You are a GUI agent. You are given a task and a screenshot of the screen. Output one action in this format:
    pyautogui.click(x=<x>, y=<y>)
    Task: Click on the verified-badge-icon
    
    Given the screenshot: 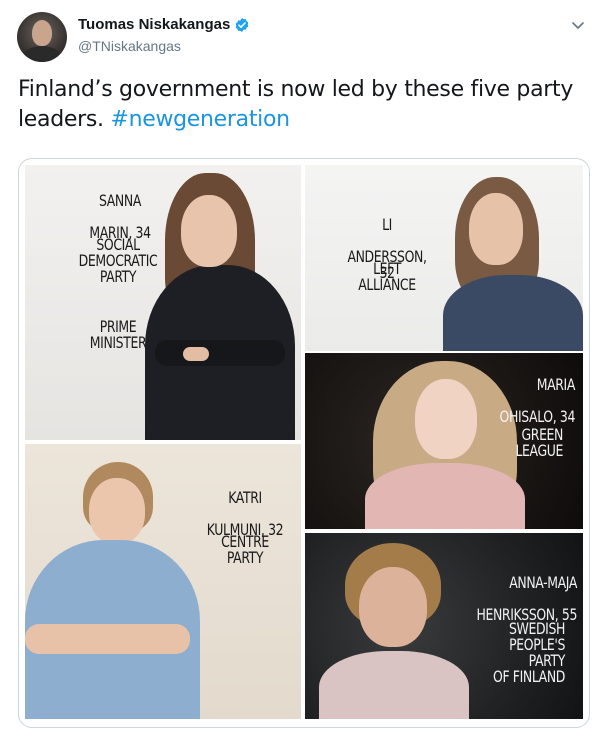 What is the action you would take?
    pyautogui.click(x=242, y=25)
    